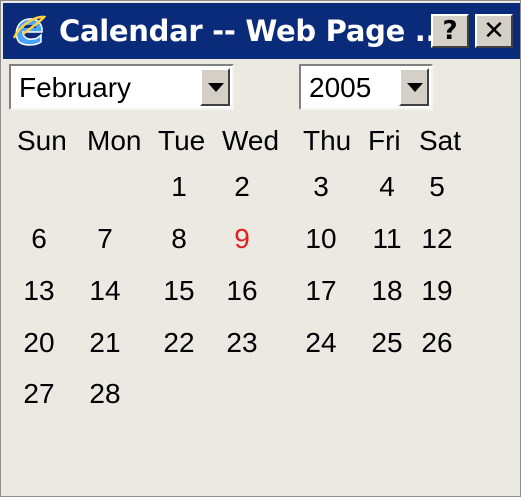  What do you see at coordinates (242, 187) in the screenshot?
I see `day-cell: 2` at bounding box center [242, 187].